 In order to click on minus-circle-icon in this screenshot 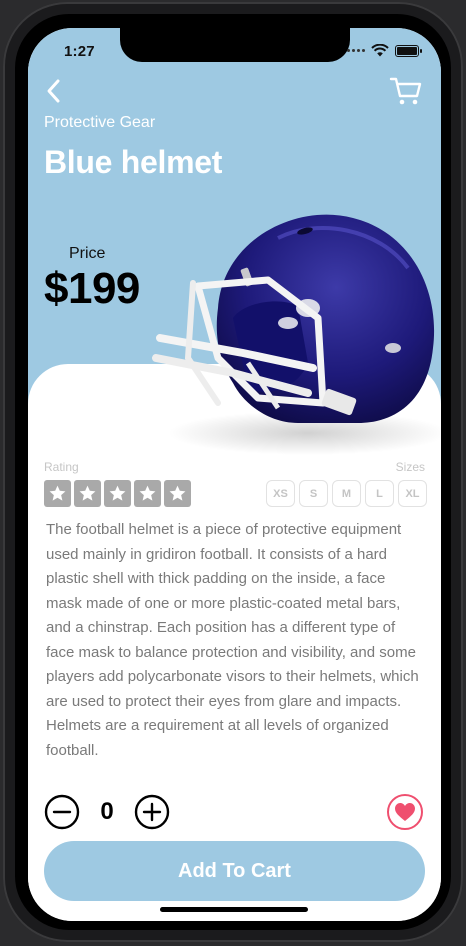, I will do `click(62, 812)`.